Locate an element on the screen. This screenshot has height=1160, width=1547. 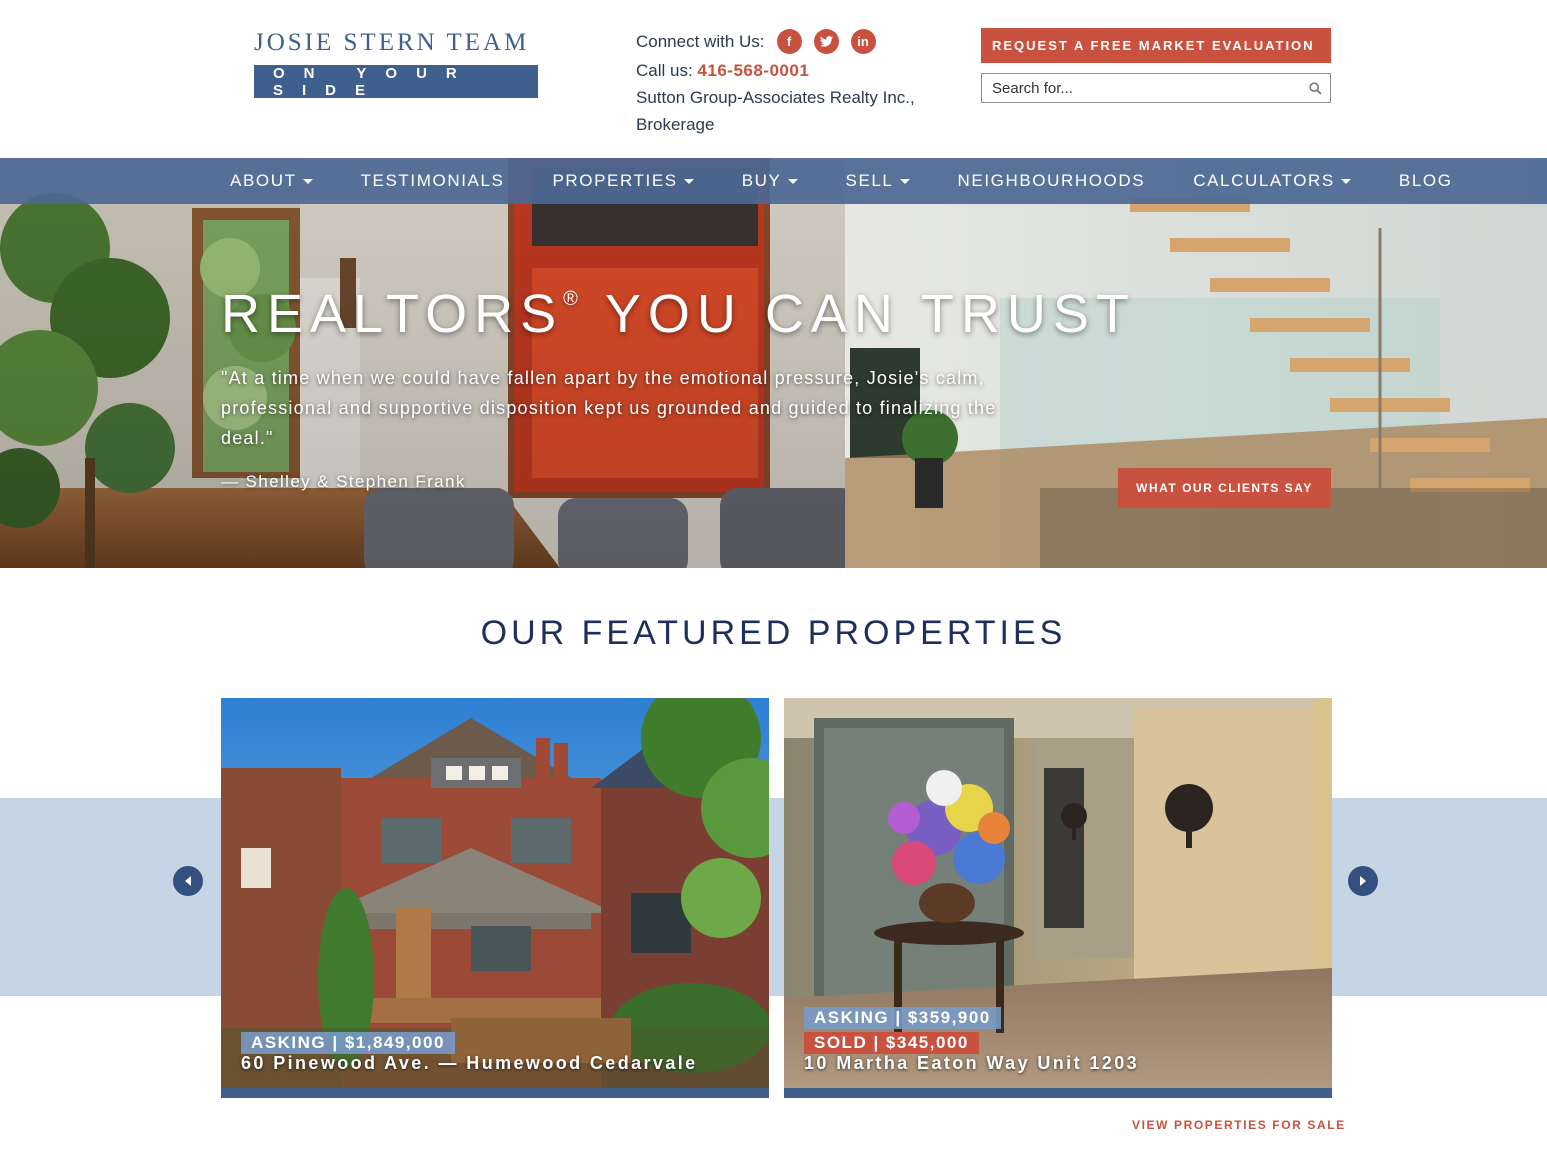
property-address: 60 Pinewood Ave. — Humewood Cedarvale is located at coordinates (469, 1063).